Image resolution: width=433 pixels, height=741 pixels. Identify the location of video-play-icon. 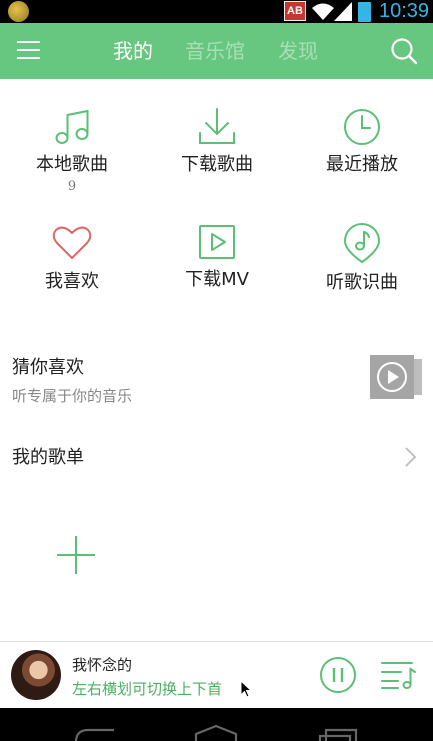
(217, 242).